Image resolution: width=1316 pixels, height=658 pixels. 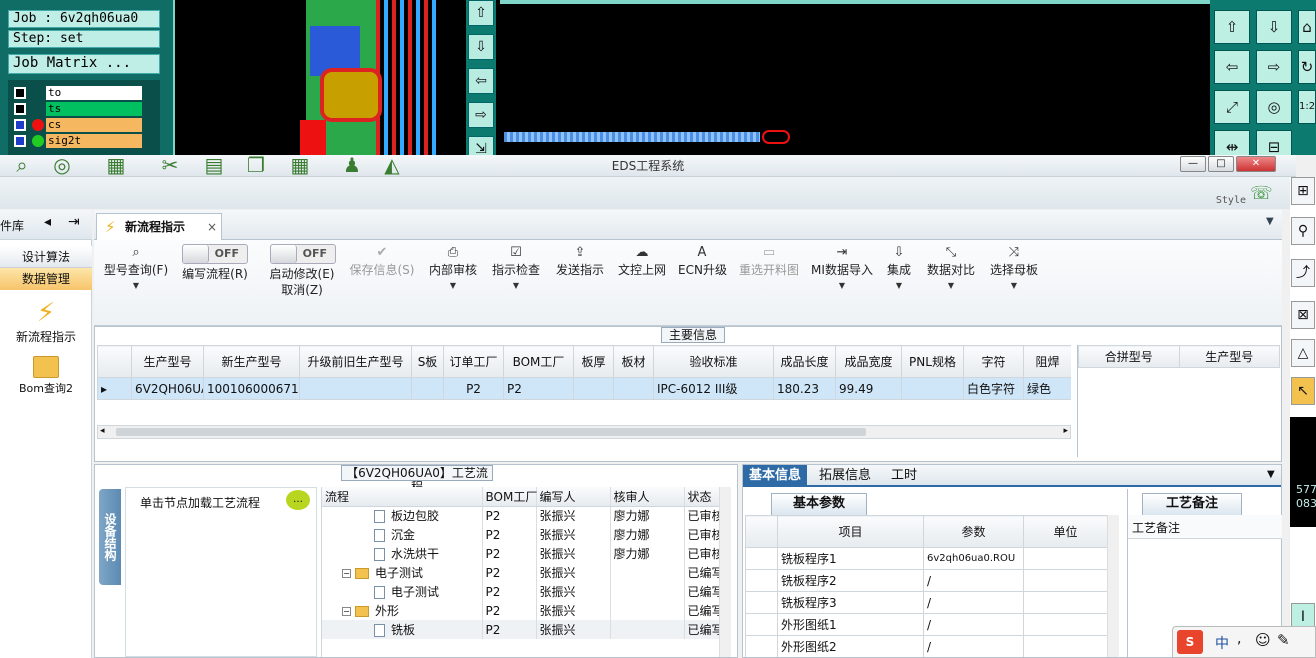 I want to click on redo-icon: ↻, so click(x=1307, y=67).